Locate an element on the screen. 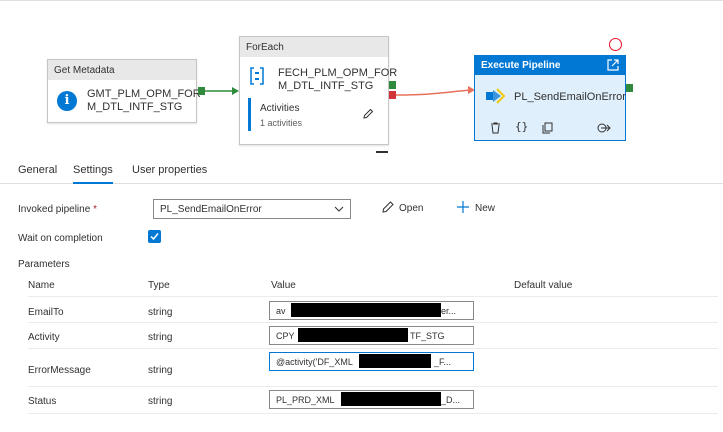  open-external-icon is located at coordinates (613, 65).